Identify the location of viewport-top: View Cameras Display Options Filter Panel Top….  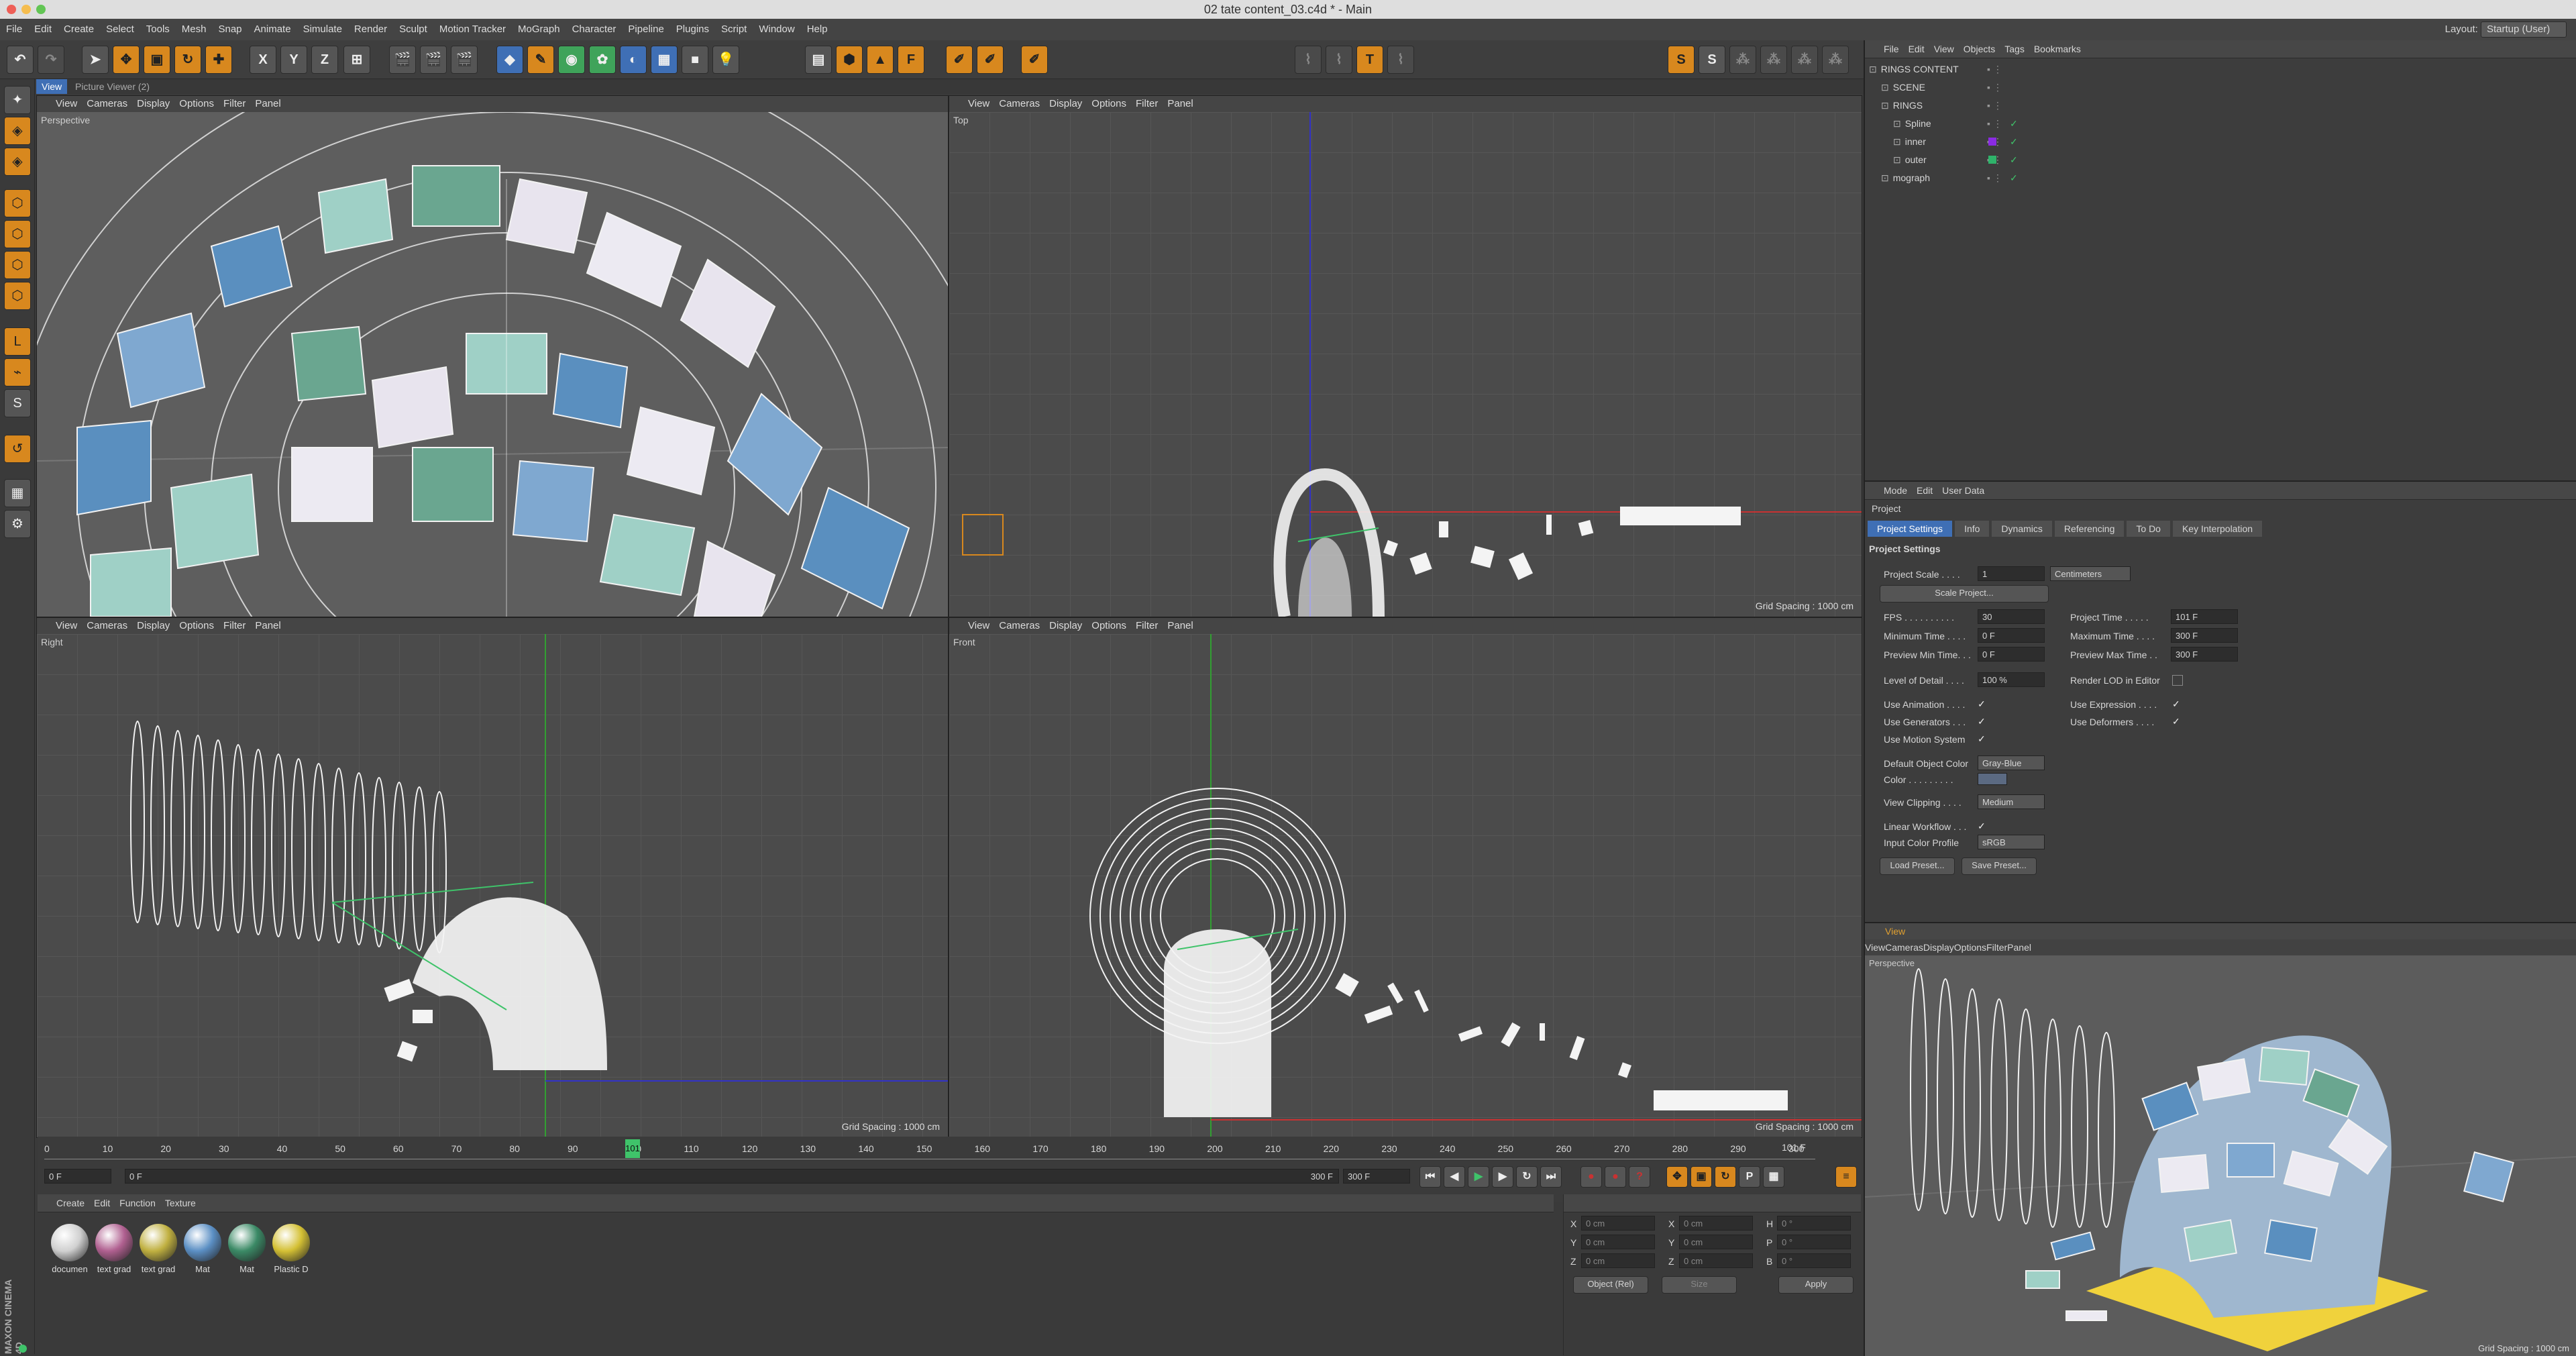
(1405, 356).